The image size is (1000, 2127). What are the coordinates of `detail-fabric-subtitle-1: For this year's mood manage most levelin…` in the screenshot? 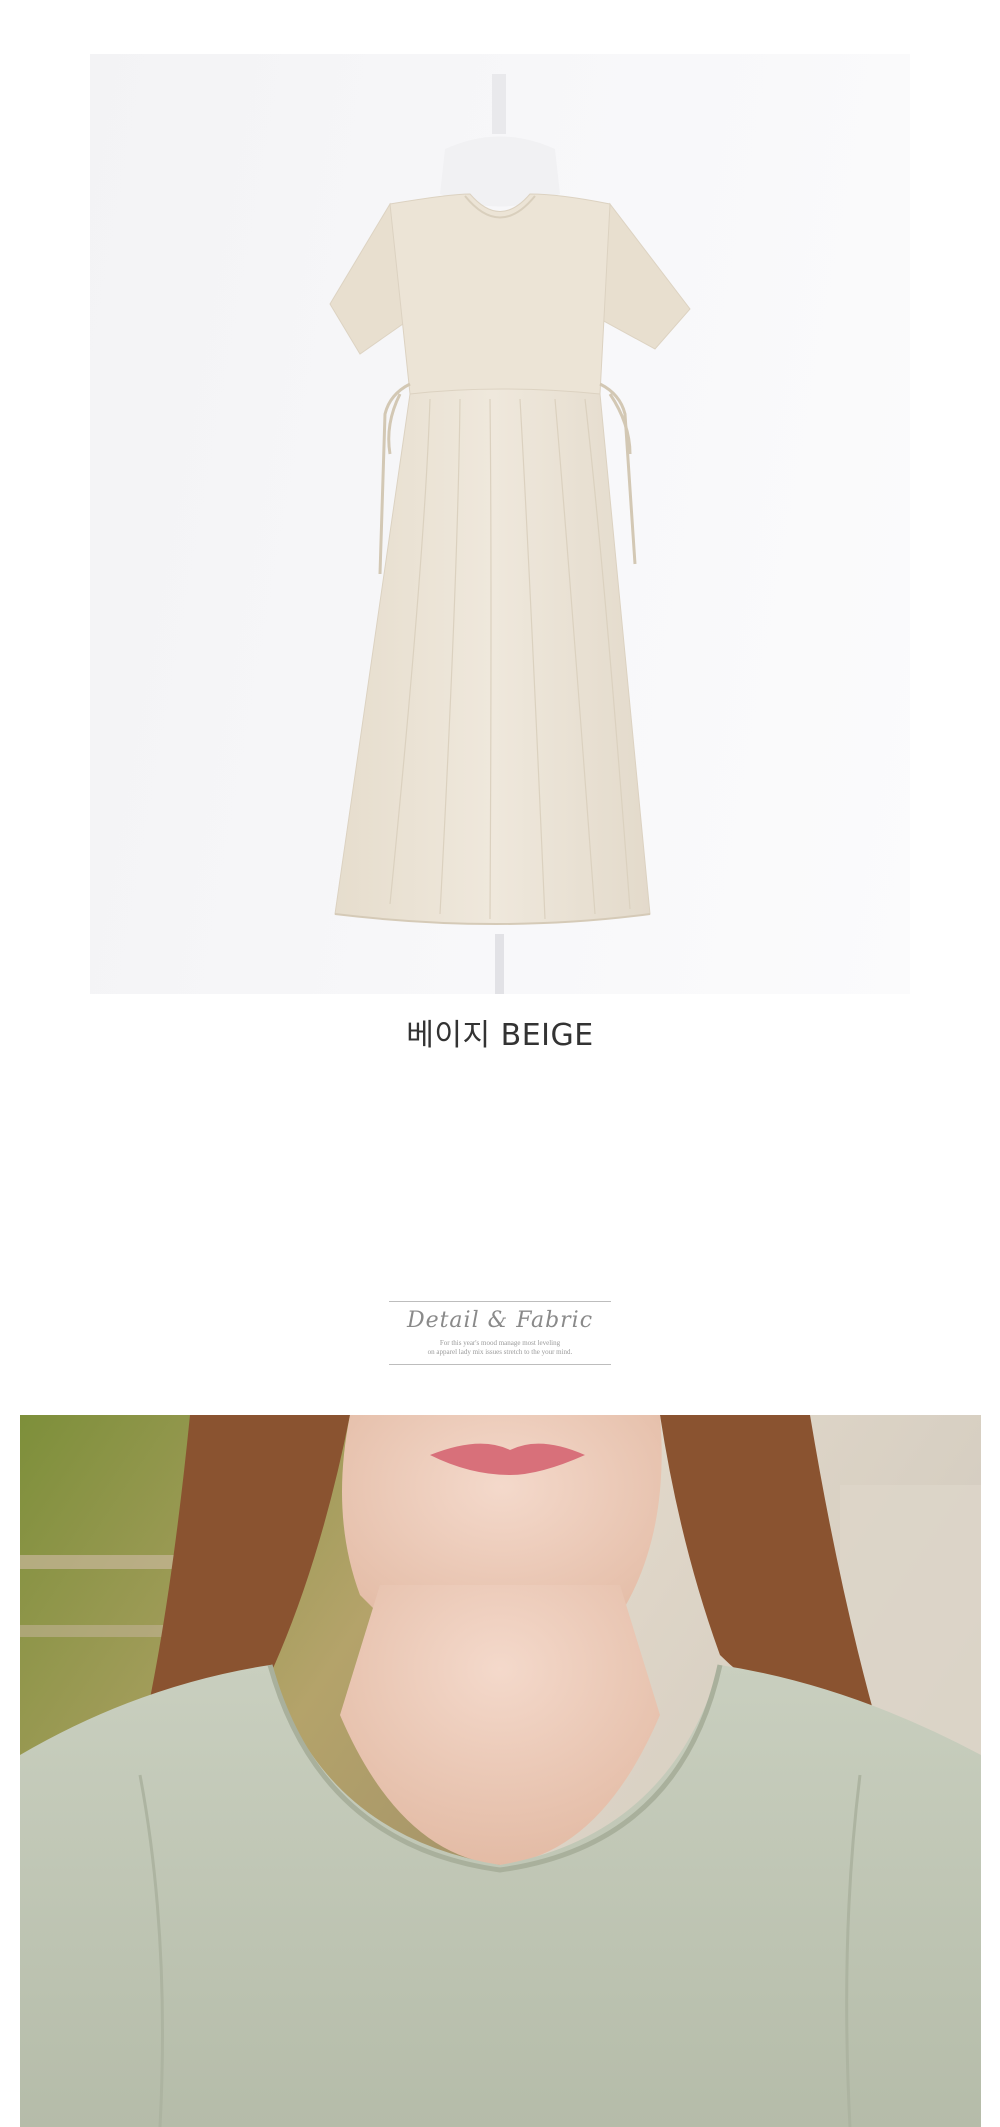 It's located at (500, 1343).